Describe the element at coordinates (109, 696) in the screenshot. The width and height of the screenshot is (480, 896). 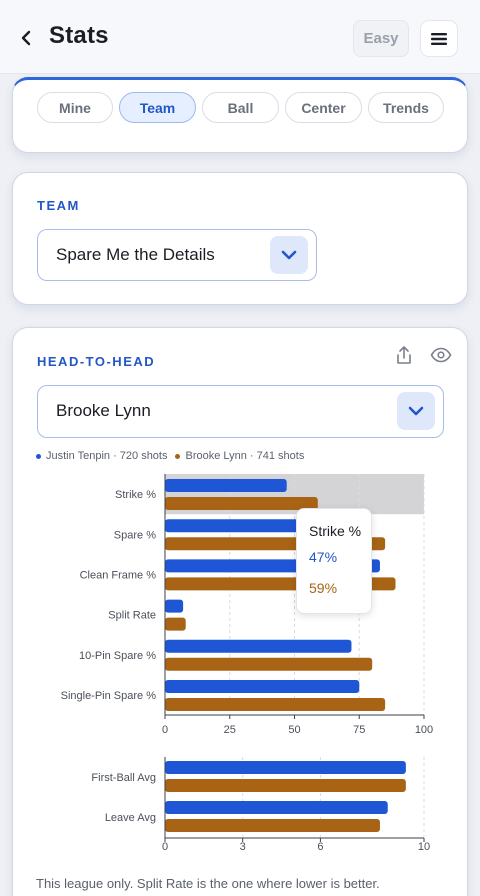
I see `chart-category-label: Single-Pin Spare %` at that location.